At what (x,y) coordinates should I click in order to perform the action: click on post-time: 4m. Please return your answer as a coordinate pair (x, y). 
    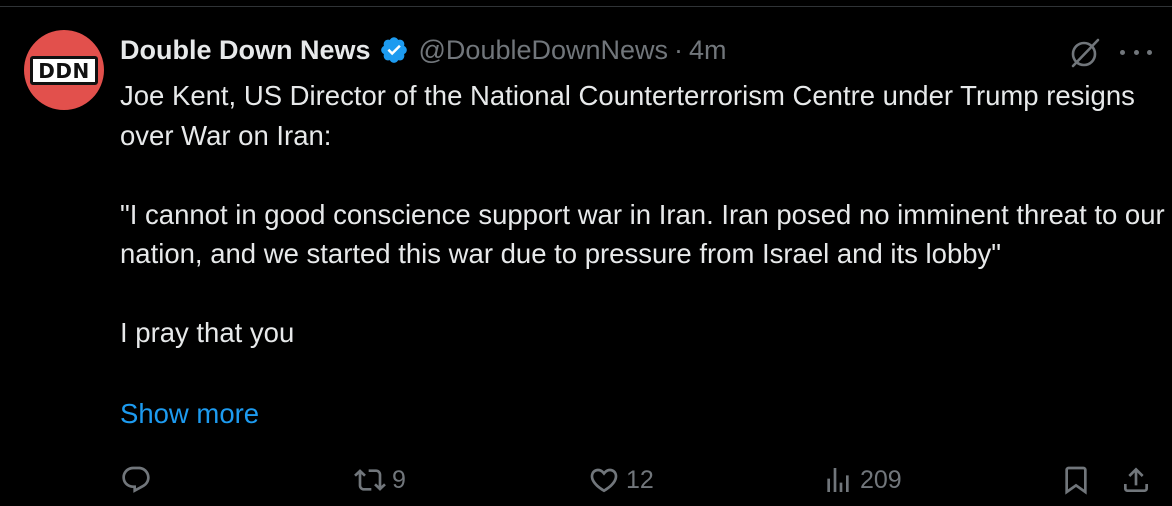
    Looking at the image, I should click on (708, 50).